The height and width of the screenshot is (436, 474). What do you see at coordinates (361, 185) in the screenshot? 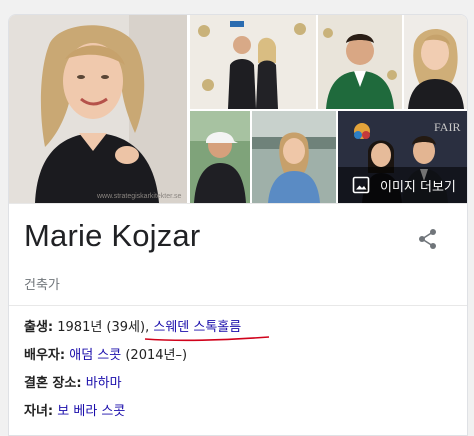
I see `image-icon` at bounding box center [361, 185].